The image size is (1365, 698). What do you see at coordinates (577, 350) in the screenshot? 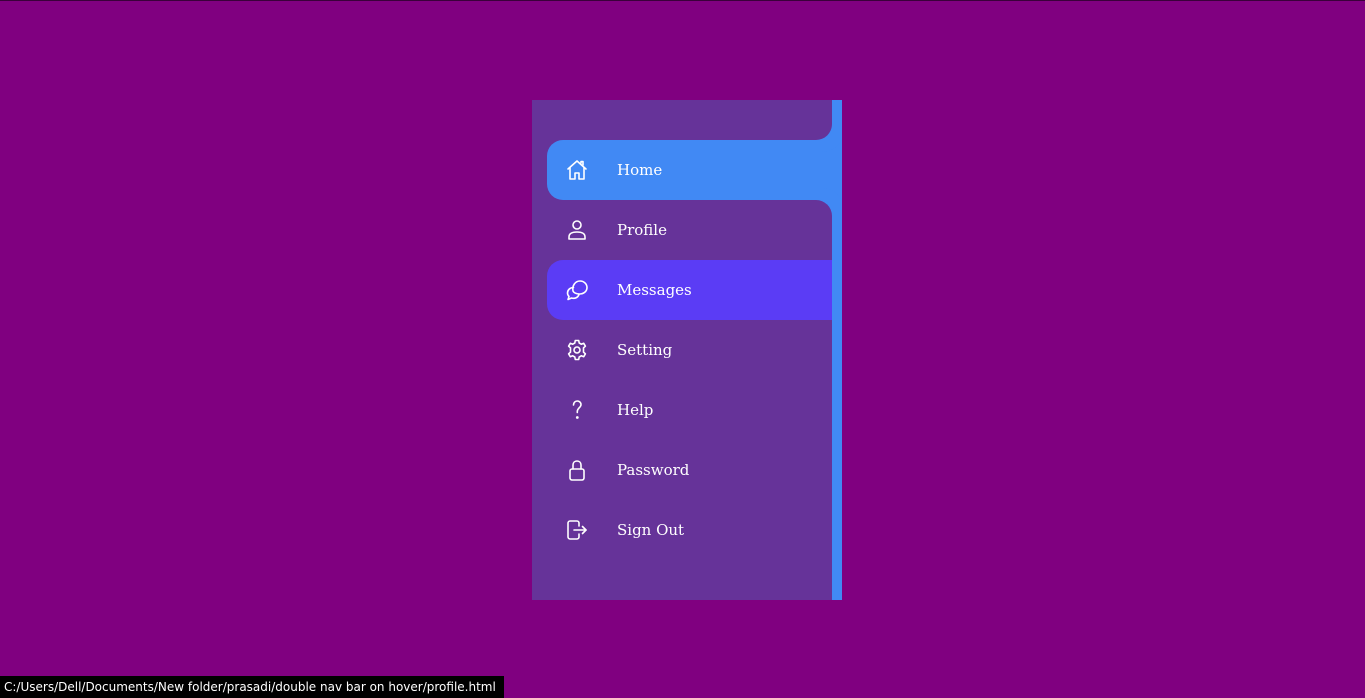
I see `gear-icon` at bounding box center [577, 350].